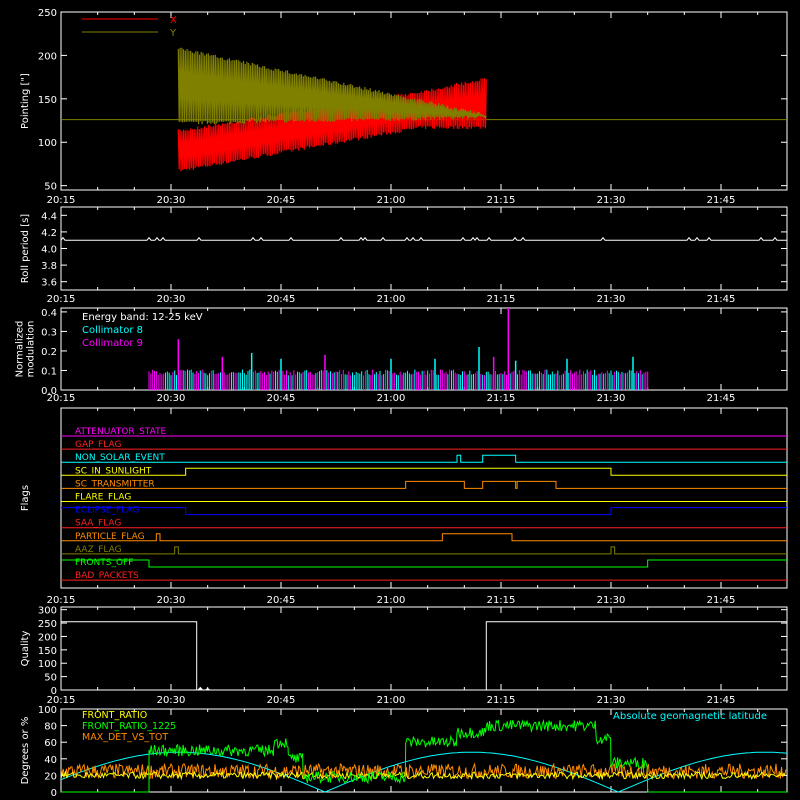  What do you see at coordinates (49, 391) in the screenshot?
I see `modulation-ytick-label: 0.0` at bounding box center [49, 391].